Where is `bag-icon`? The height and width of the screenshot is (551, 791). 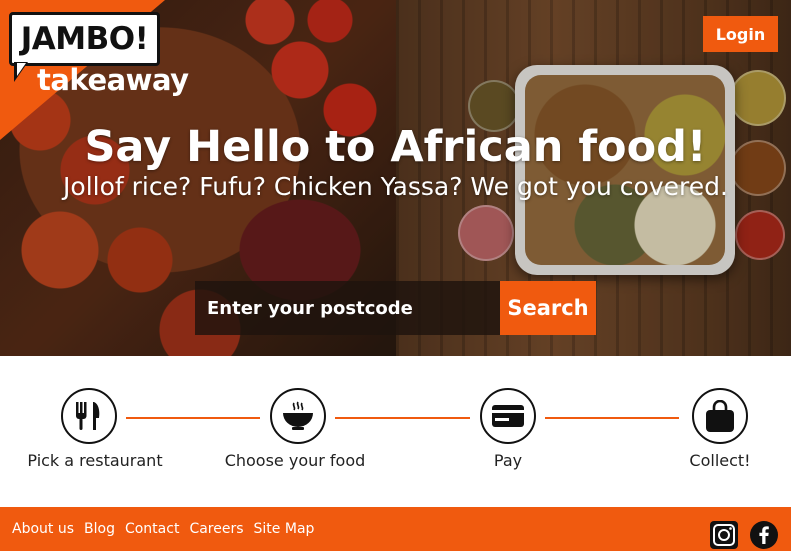
bag-icon is located at coordinates (720, 416).